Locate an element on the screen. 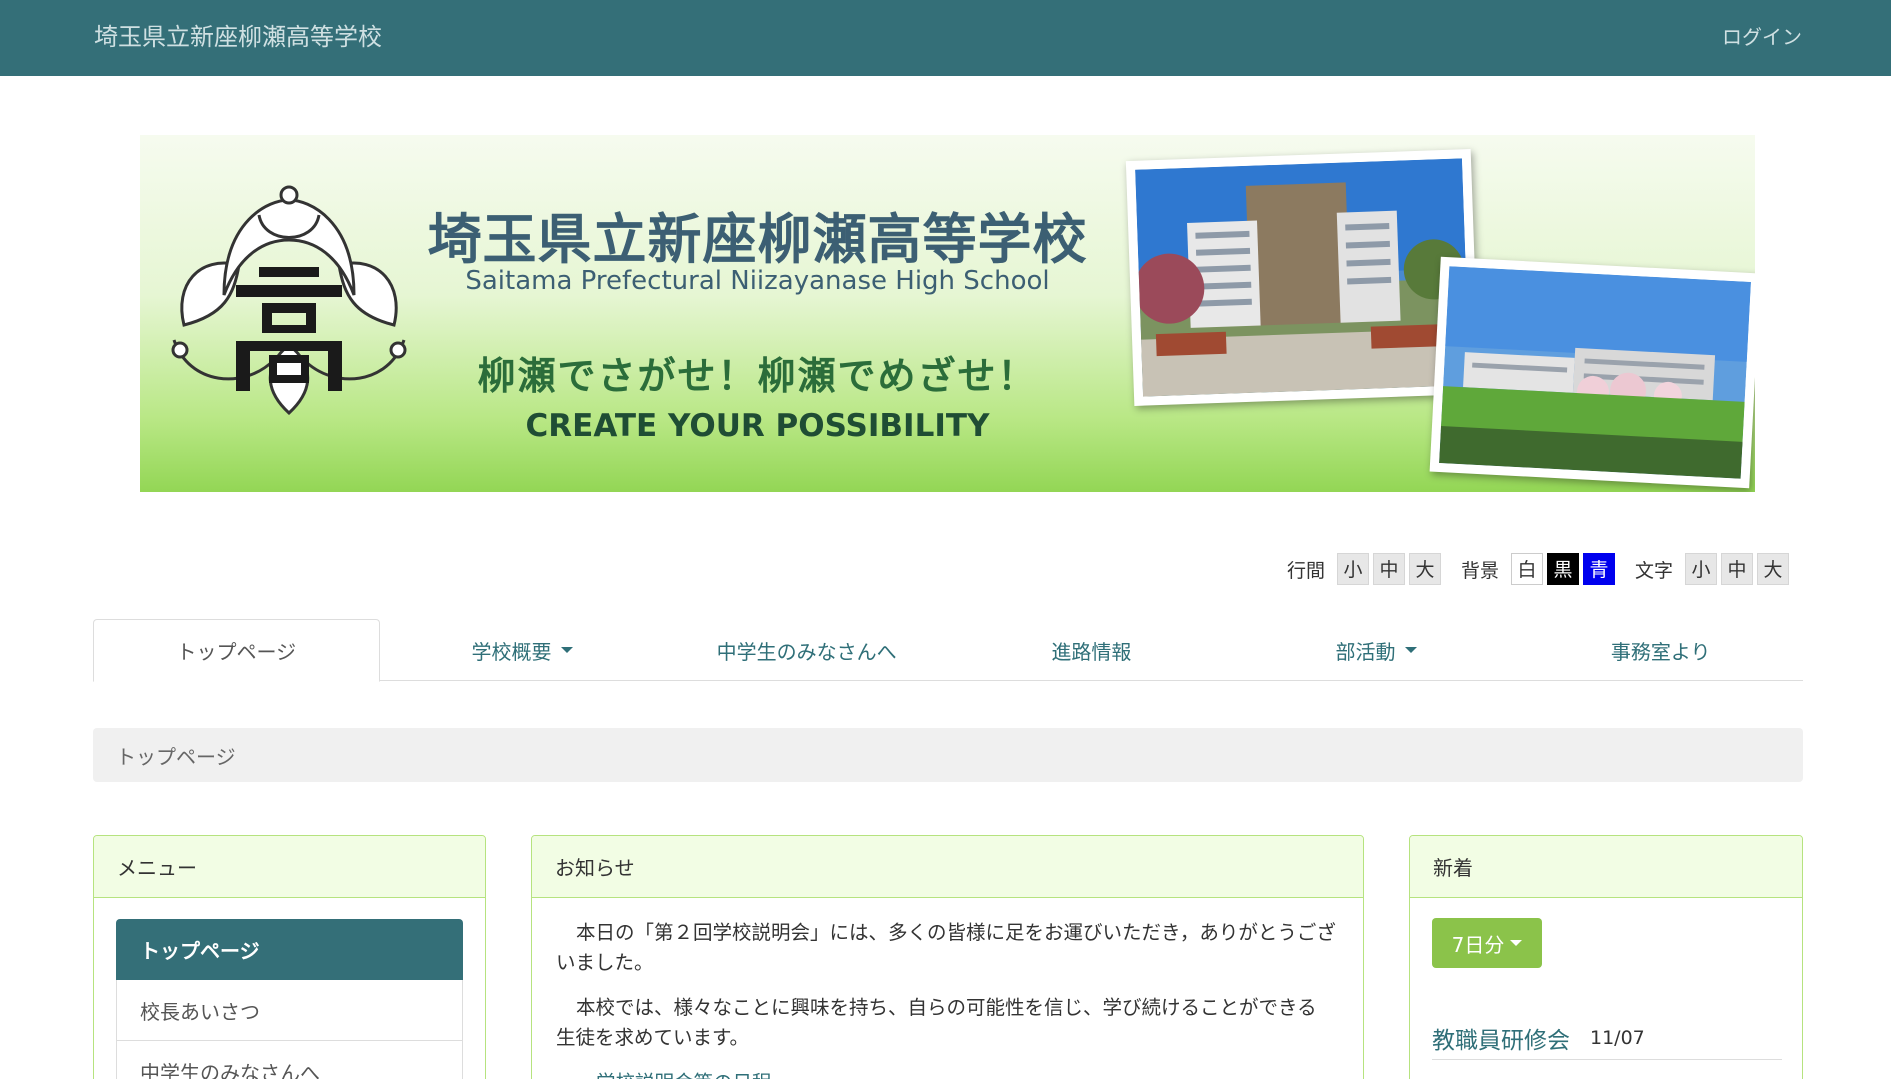  site-title: 埼玉県立新座柳瀬高等学校 is located at coordinates (238, 37).